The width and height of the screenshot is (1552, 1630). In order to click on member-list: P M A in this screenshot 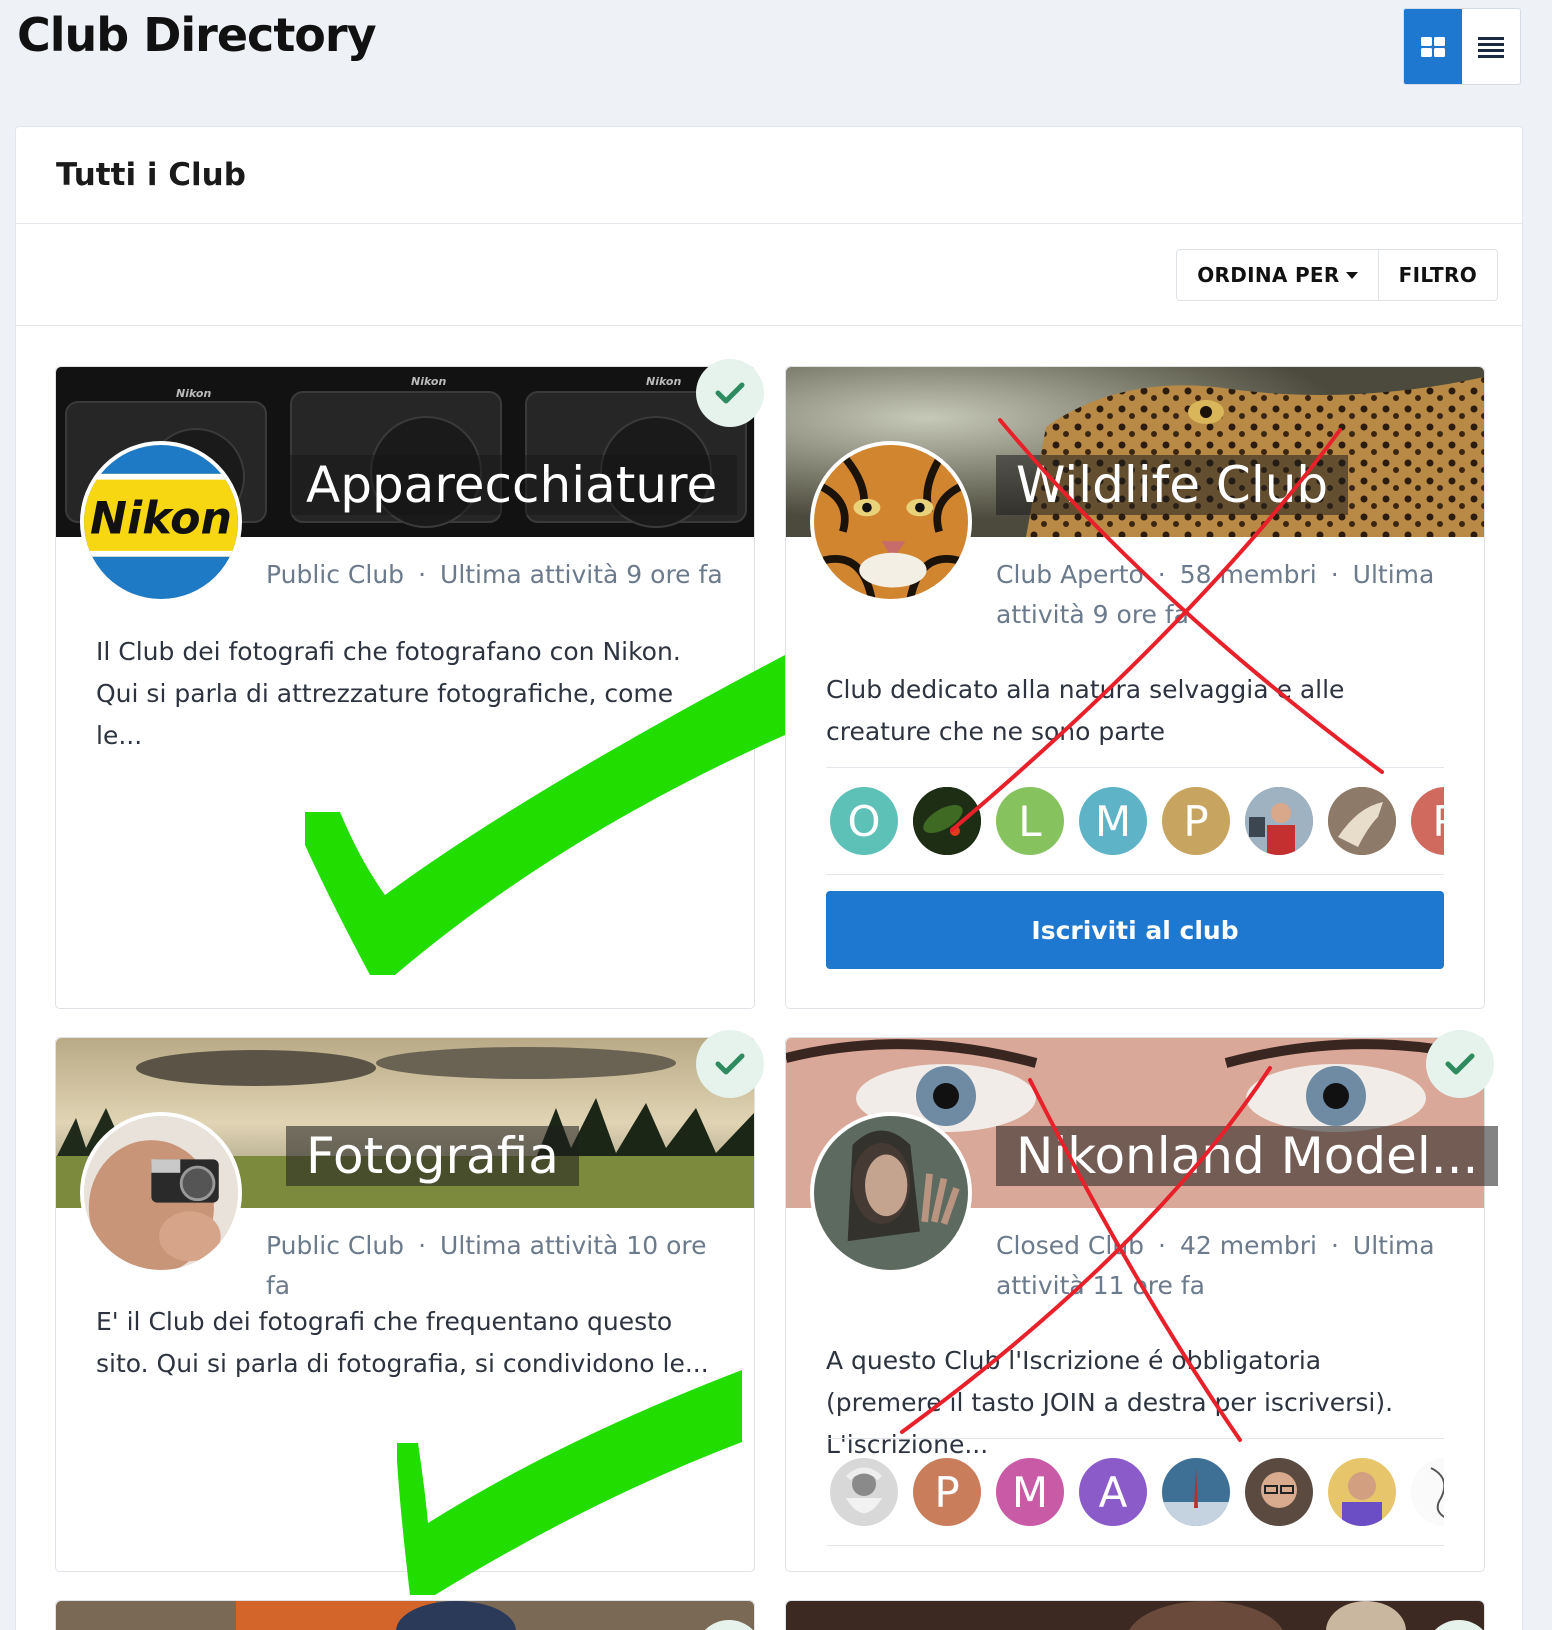, I will do `click(1135, 1492)`.